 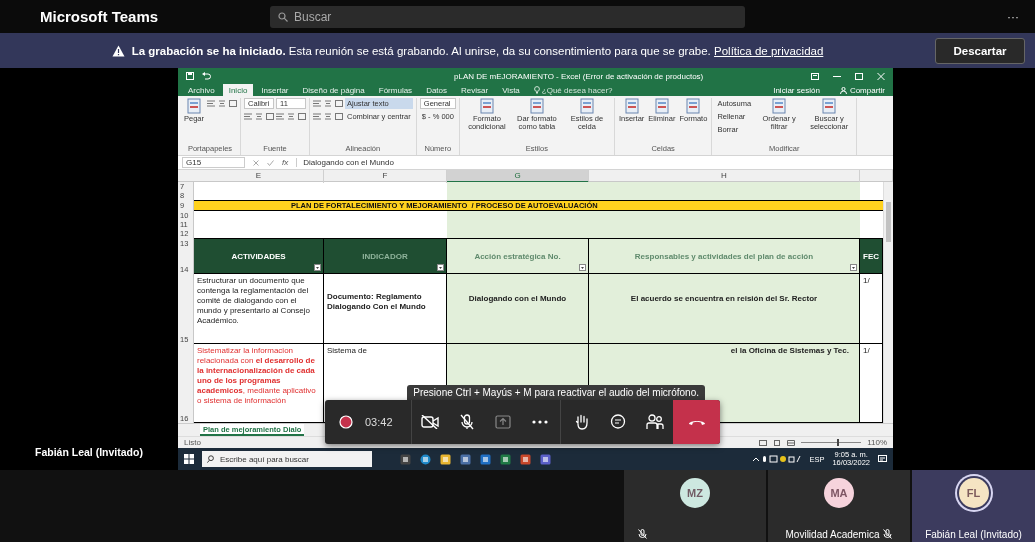 What do you see at coordinates (437, 90) in the screenshot?
I see `ribbon-tab: Datos` at bounding box center [437, 90].